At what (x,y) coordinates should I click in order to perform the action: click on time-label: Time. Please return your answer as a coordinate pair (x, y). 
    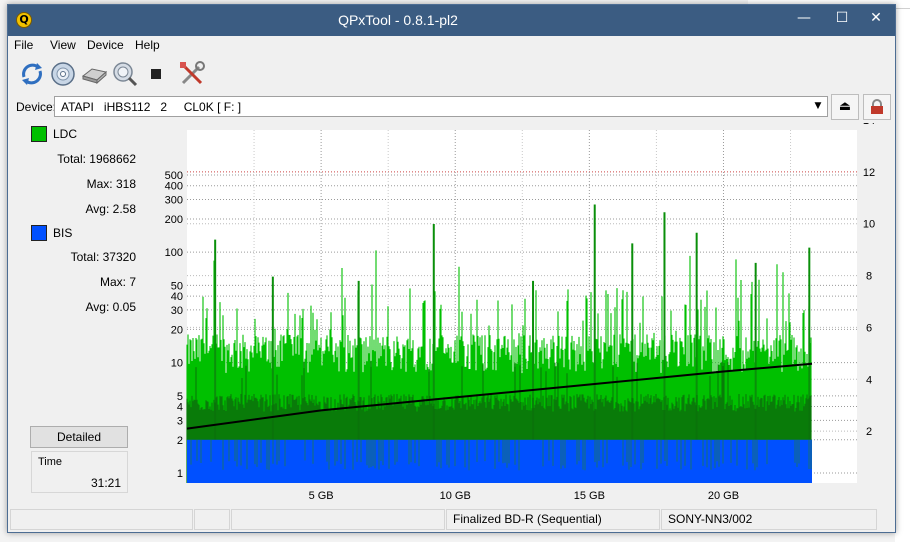
    Looking at the image, I should click on (50, 462).